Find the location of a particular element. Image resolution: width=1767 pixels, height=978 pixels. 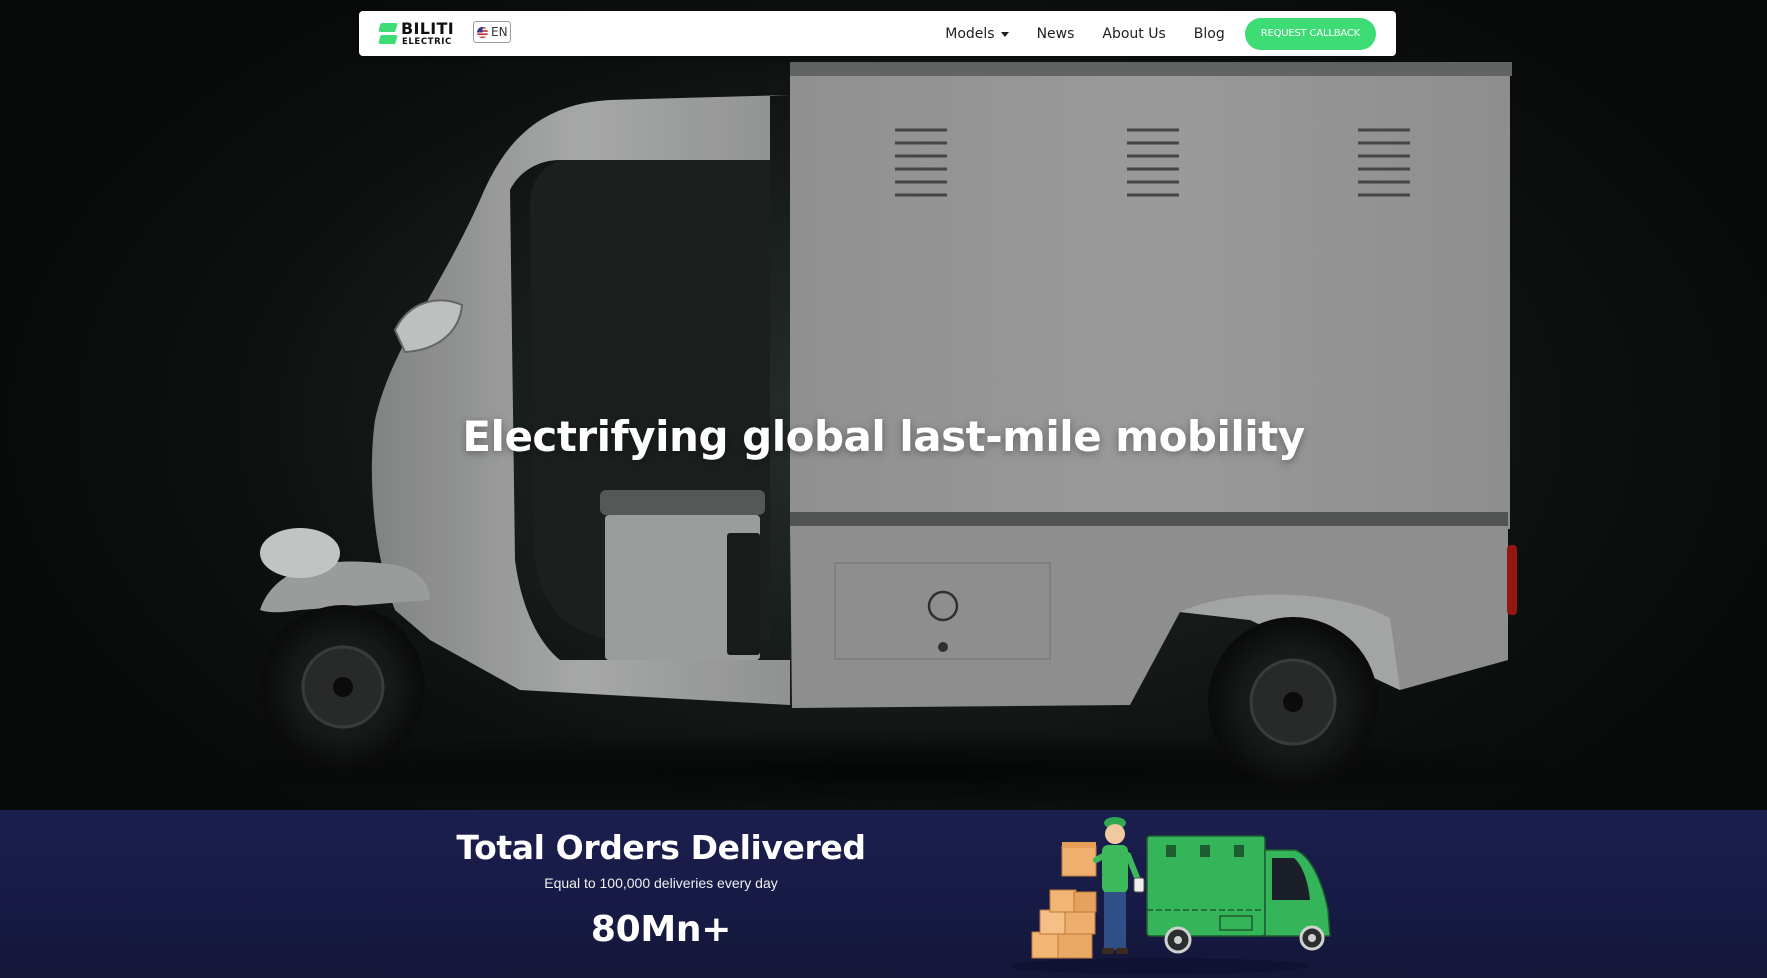

chevron-down-icon is located at coordinates (1004, 34).